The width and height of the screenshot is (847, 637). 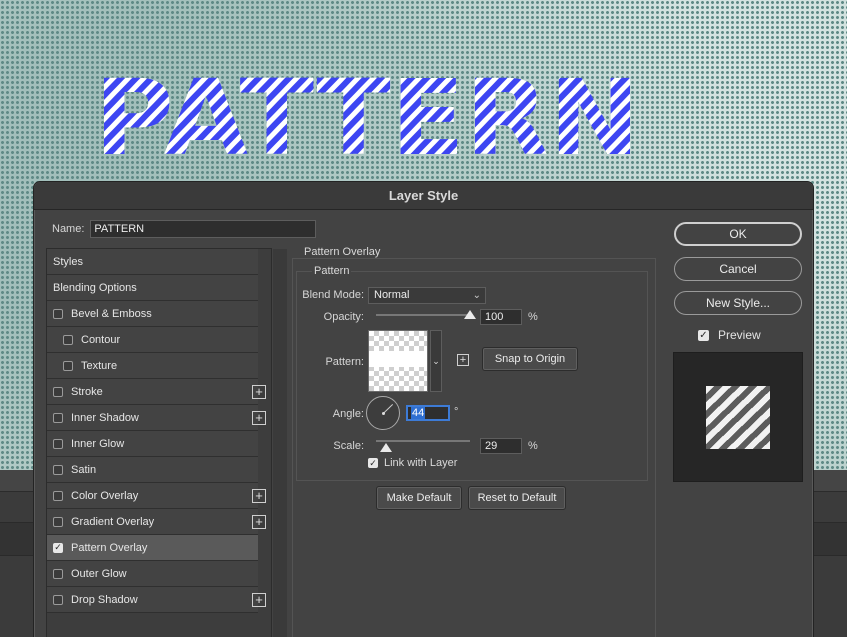 What do you see at coordinates (348, 446) in the screenshot?
I see `scale-label: Scale:` at bounding box center [348, 446].